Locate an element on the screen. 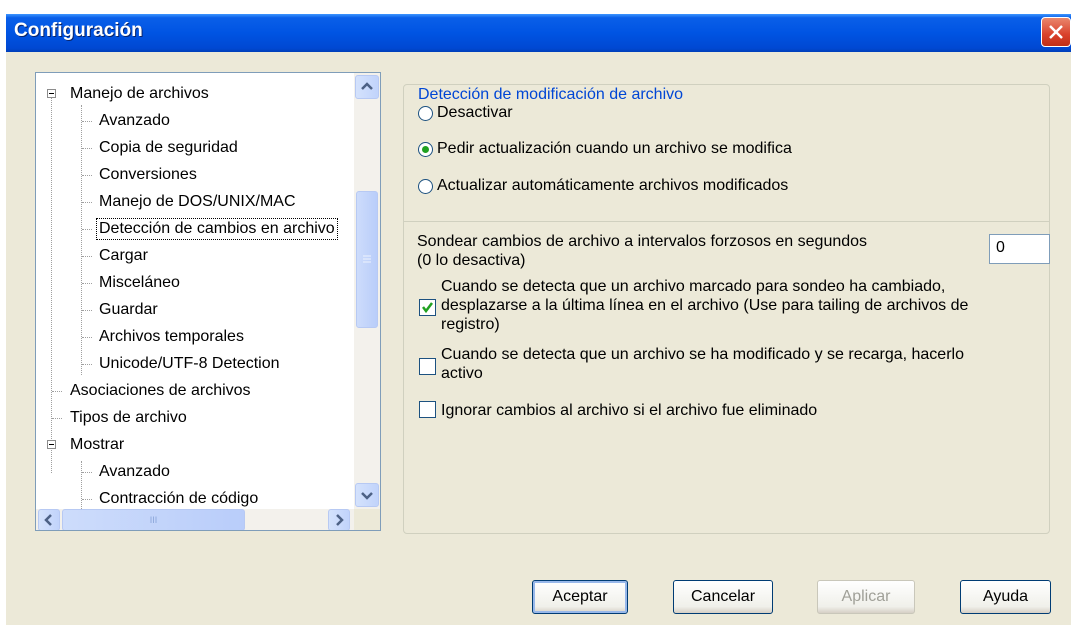 This screenshot has height=625, width=1071. section-divider is located at coordinates (726, 221).